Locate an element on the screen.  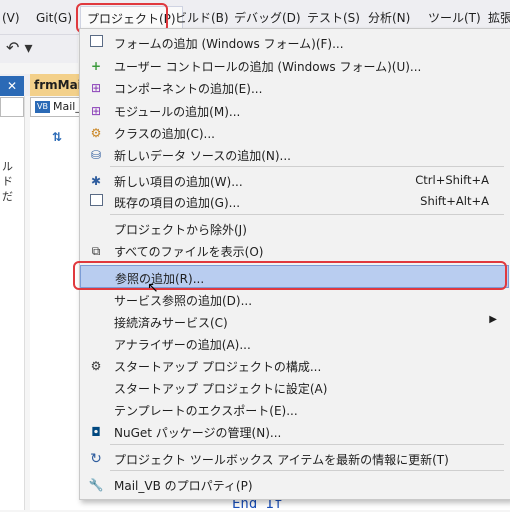
menu-item-label: プロジェクト ツールボックス アイテムを最新の情報に更新(T) is located at coordinates (281, 460).